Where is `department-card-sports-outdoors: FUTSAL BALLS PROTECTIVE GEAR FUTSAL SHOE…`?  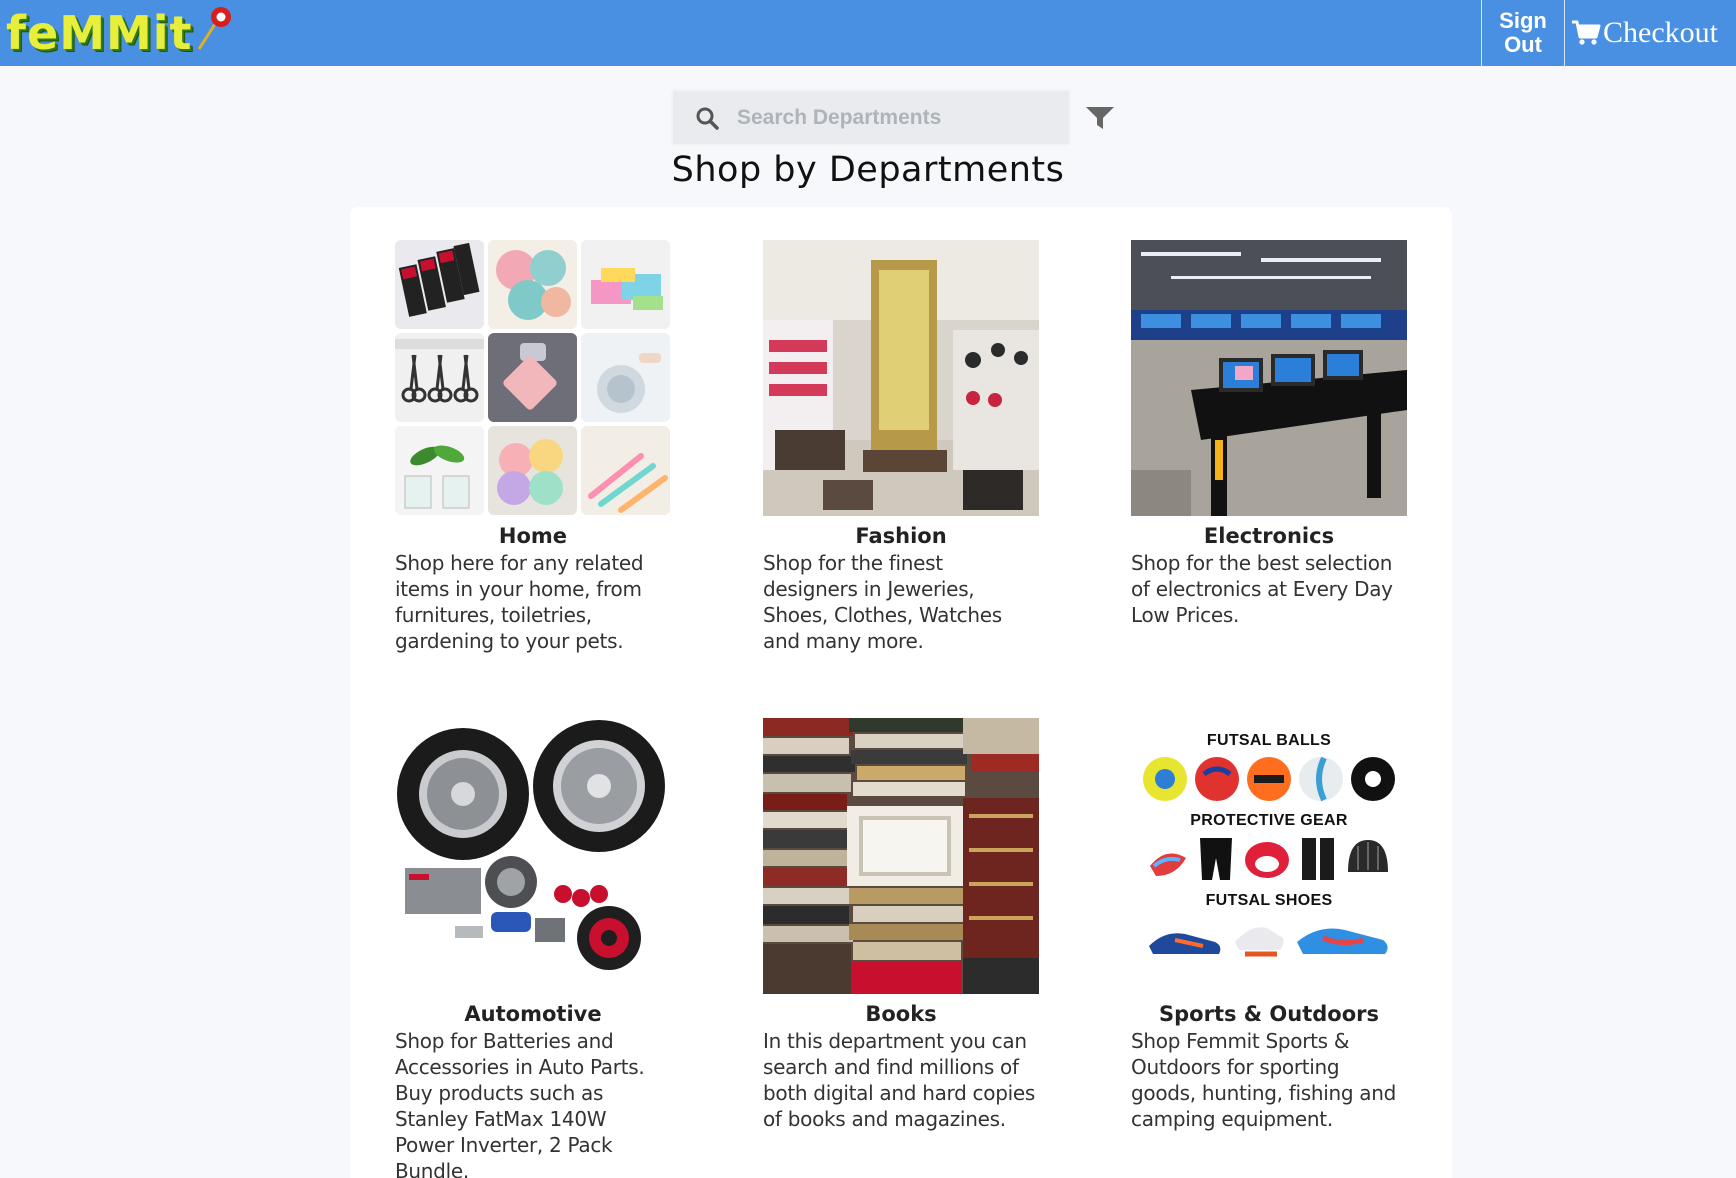
department-card-sports-outdoors: FUTSAL BALLS PROTECTIVE GEAR FUTSAL SHOE… is located at coordinates (1269, 925).